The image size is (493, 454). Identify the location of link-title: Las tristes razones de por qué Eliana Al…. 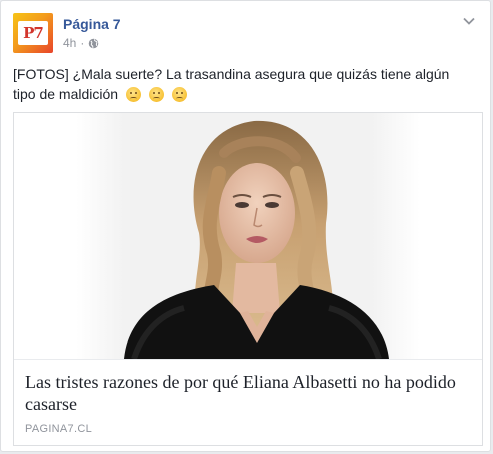
(245, 393).